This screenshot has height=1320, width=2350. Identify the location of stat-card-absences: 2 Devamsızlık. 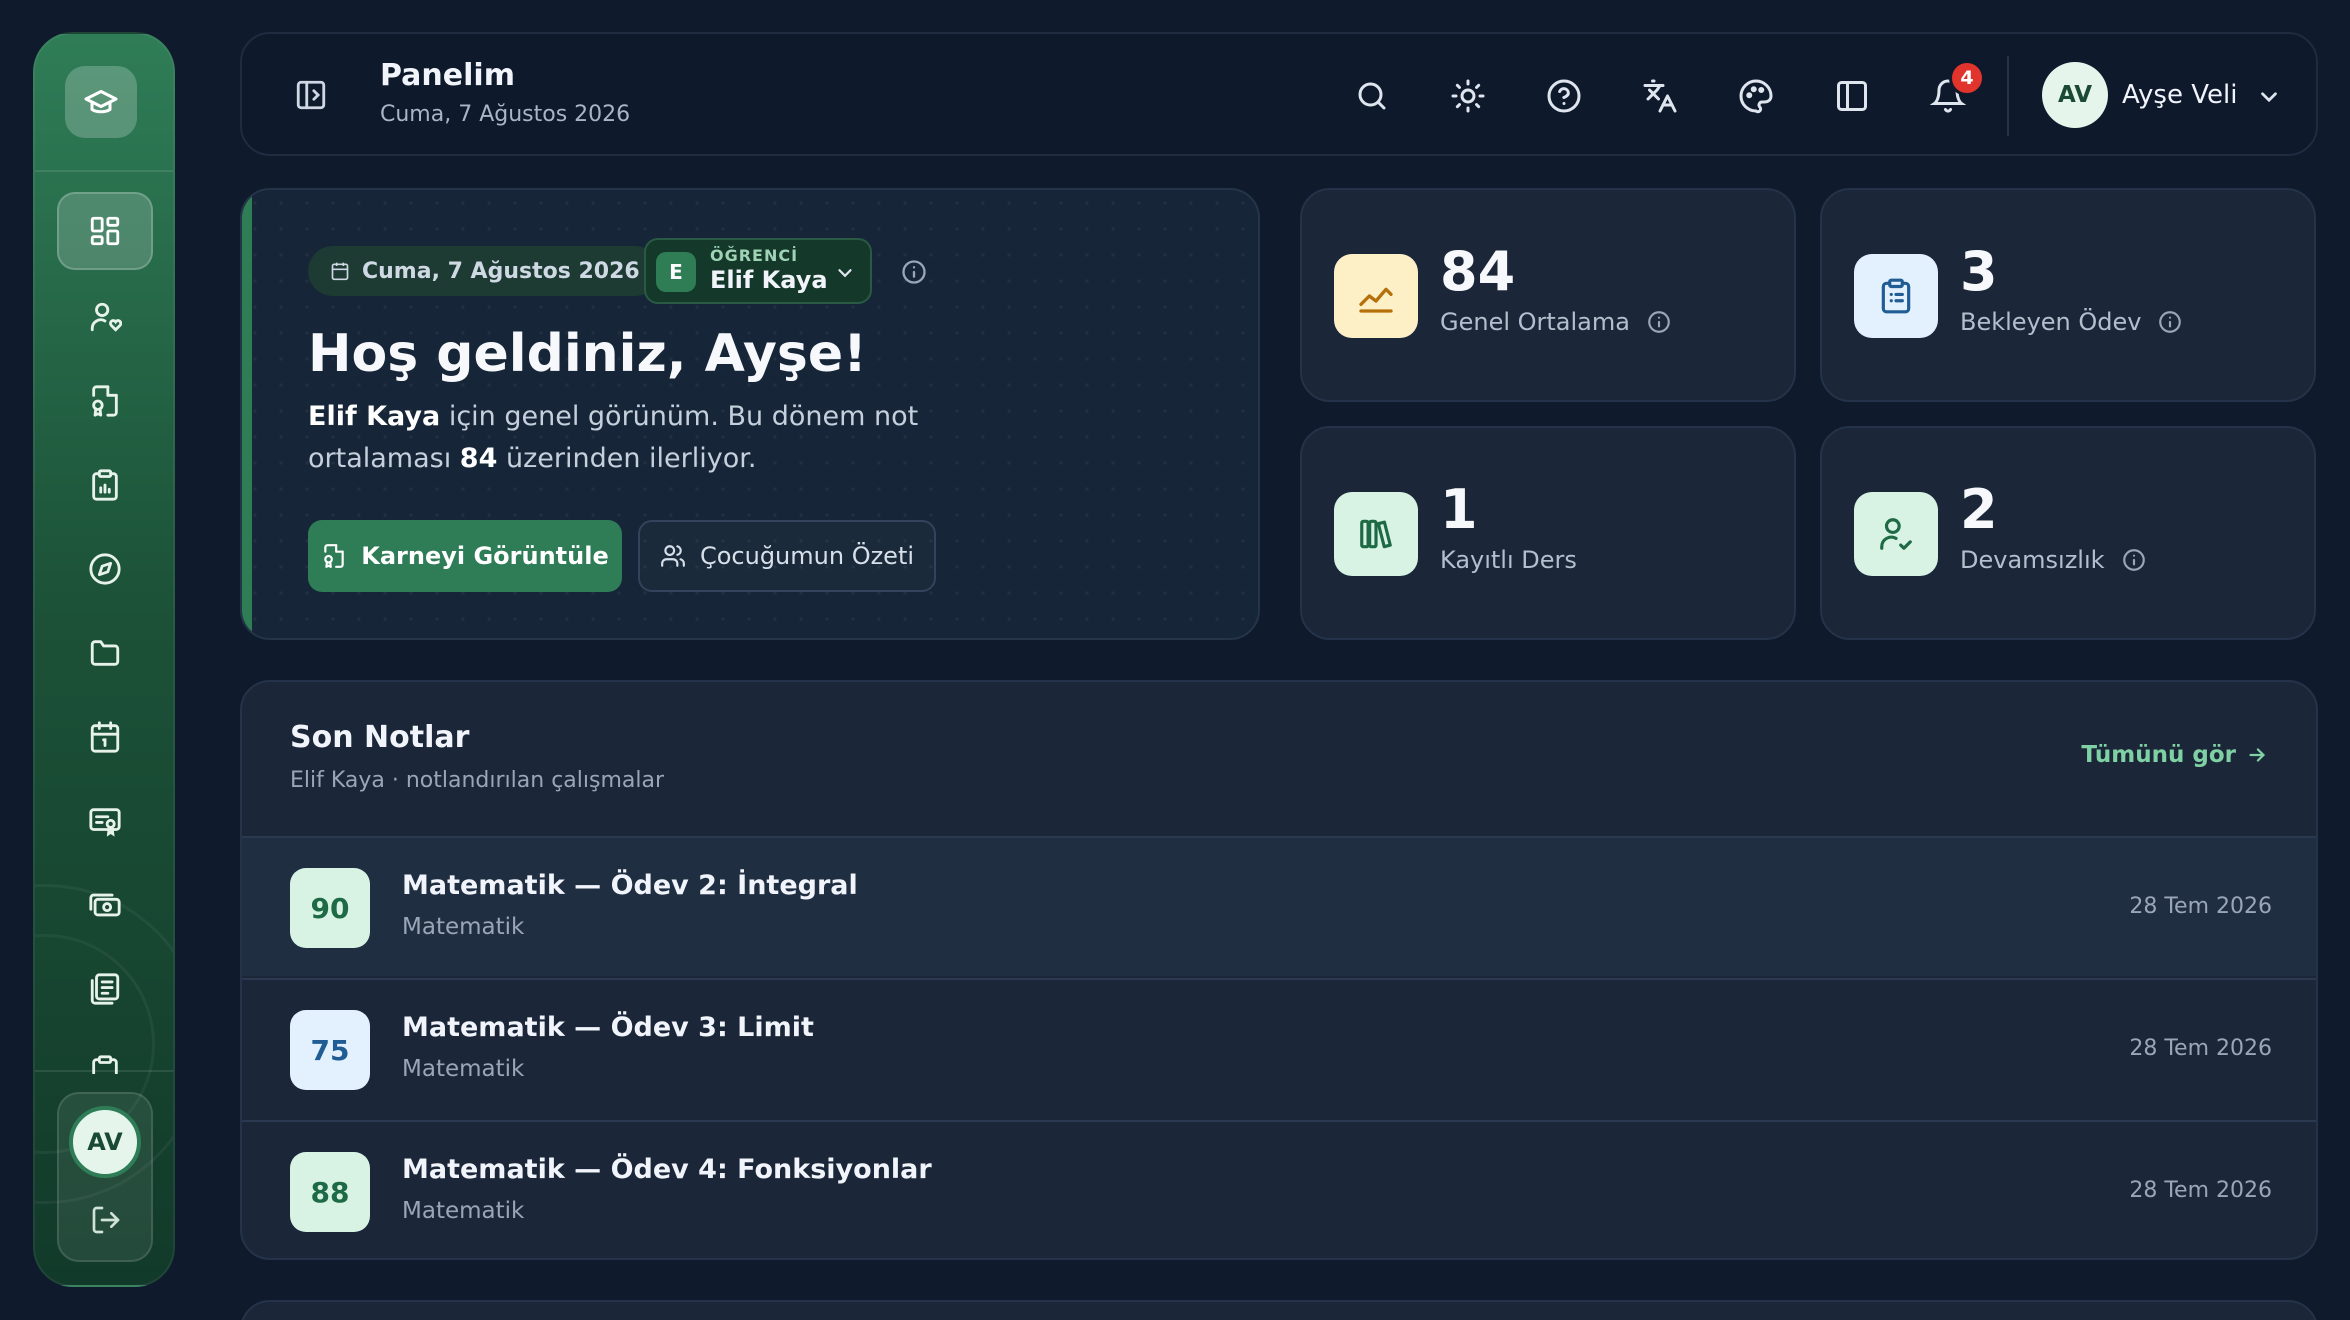
(2068, 533).